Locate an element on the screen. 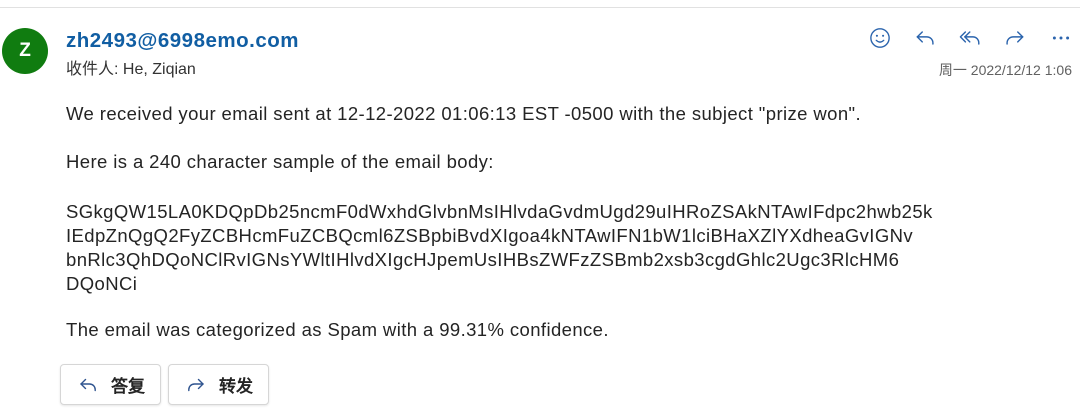 This screenshot has height=413, width=1080. reply-footer-label: 答复 is located at coordinates (128, 386).